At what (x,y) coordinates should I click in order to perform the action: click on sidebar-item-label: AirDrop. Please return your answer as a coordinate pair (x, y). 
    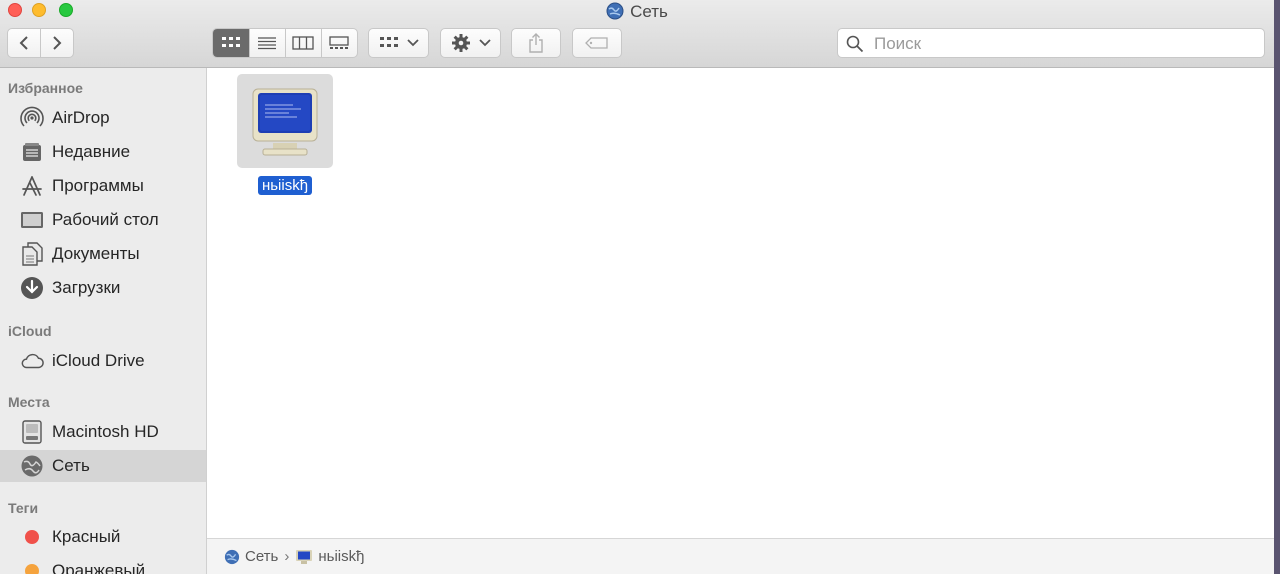
    Looking at the image, I should click on (81, 117).